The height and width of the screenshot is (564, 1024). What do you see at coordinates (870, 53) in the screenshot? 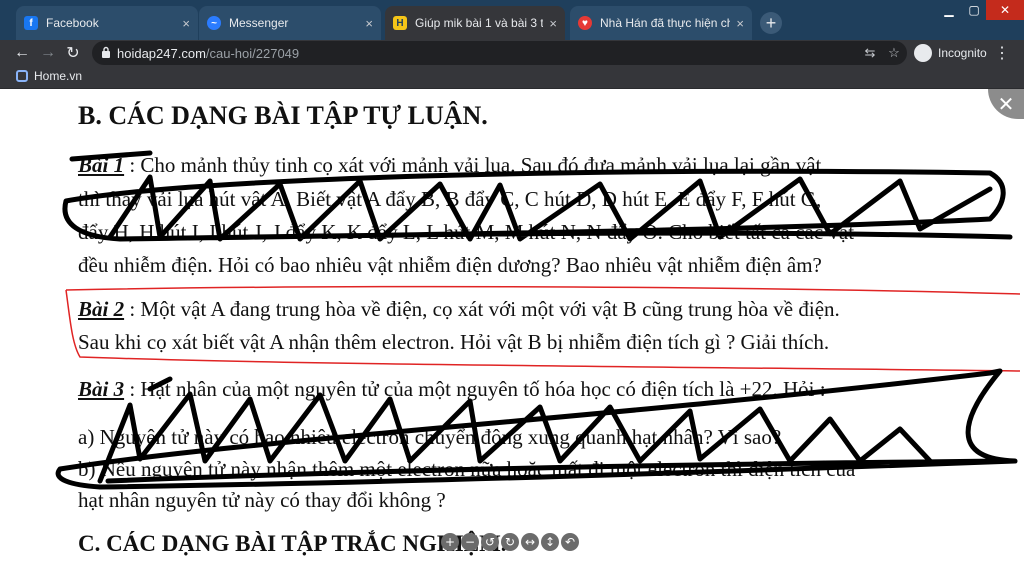
I see `translate-icon: ⇆` at bounding box center [870, 53].